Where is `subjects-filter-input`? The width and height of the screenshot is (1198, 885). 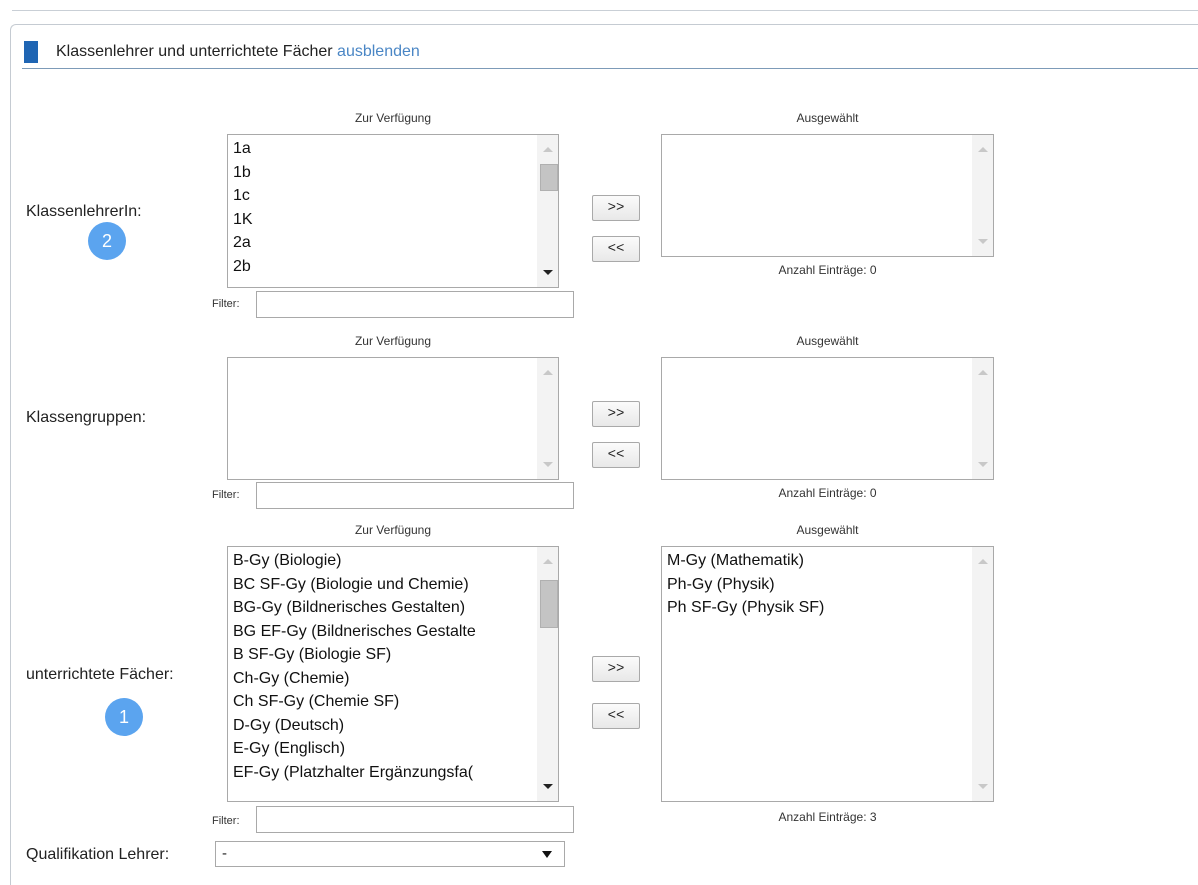
subjects-filter-input is located at coordinates (415, 819).